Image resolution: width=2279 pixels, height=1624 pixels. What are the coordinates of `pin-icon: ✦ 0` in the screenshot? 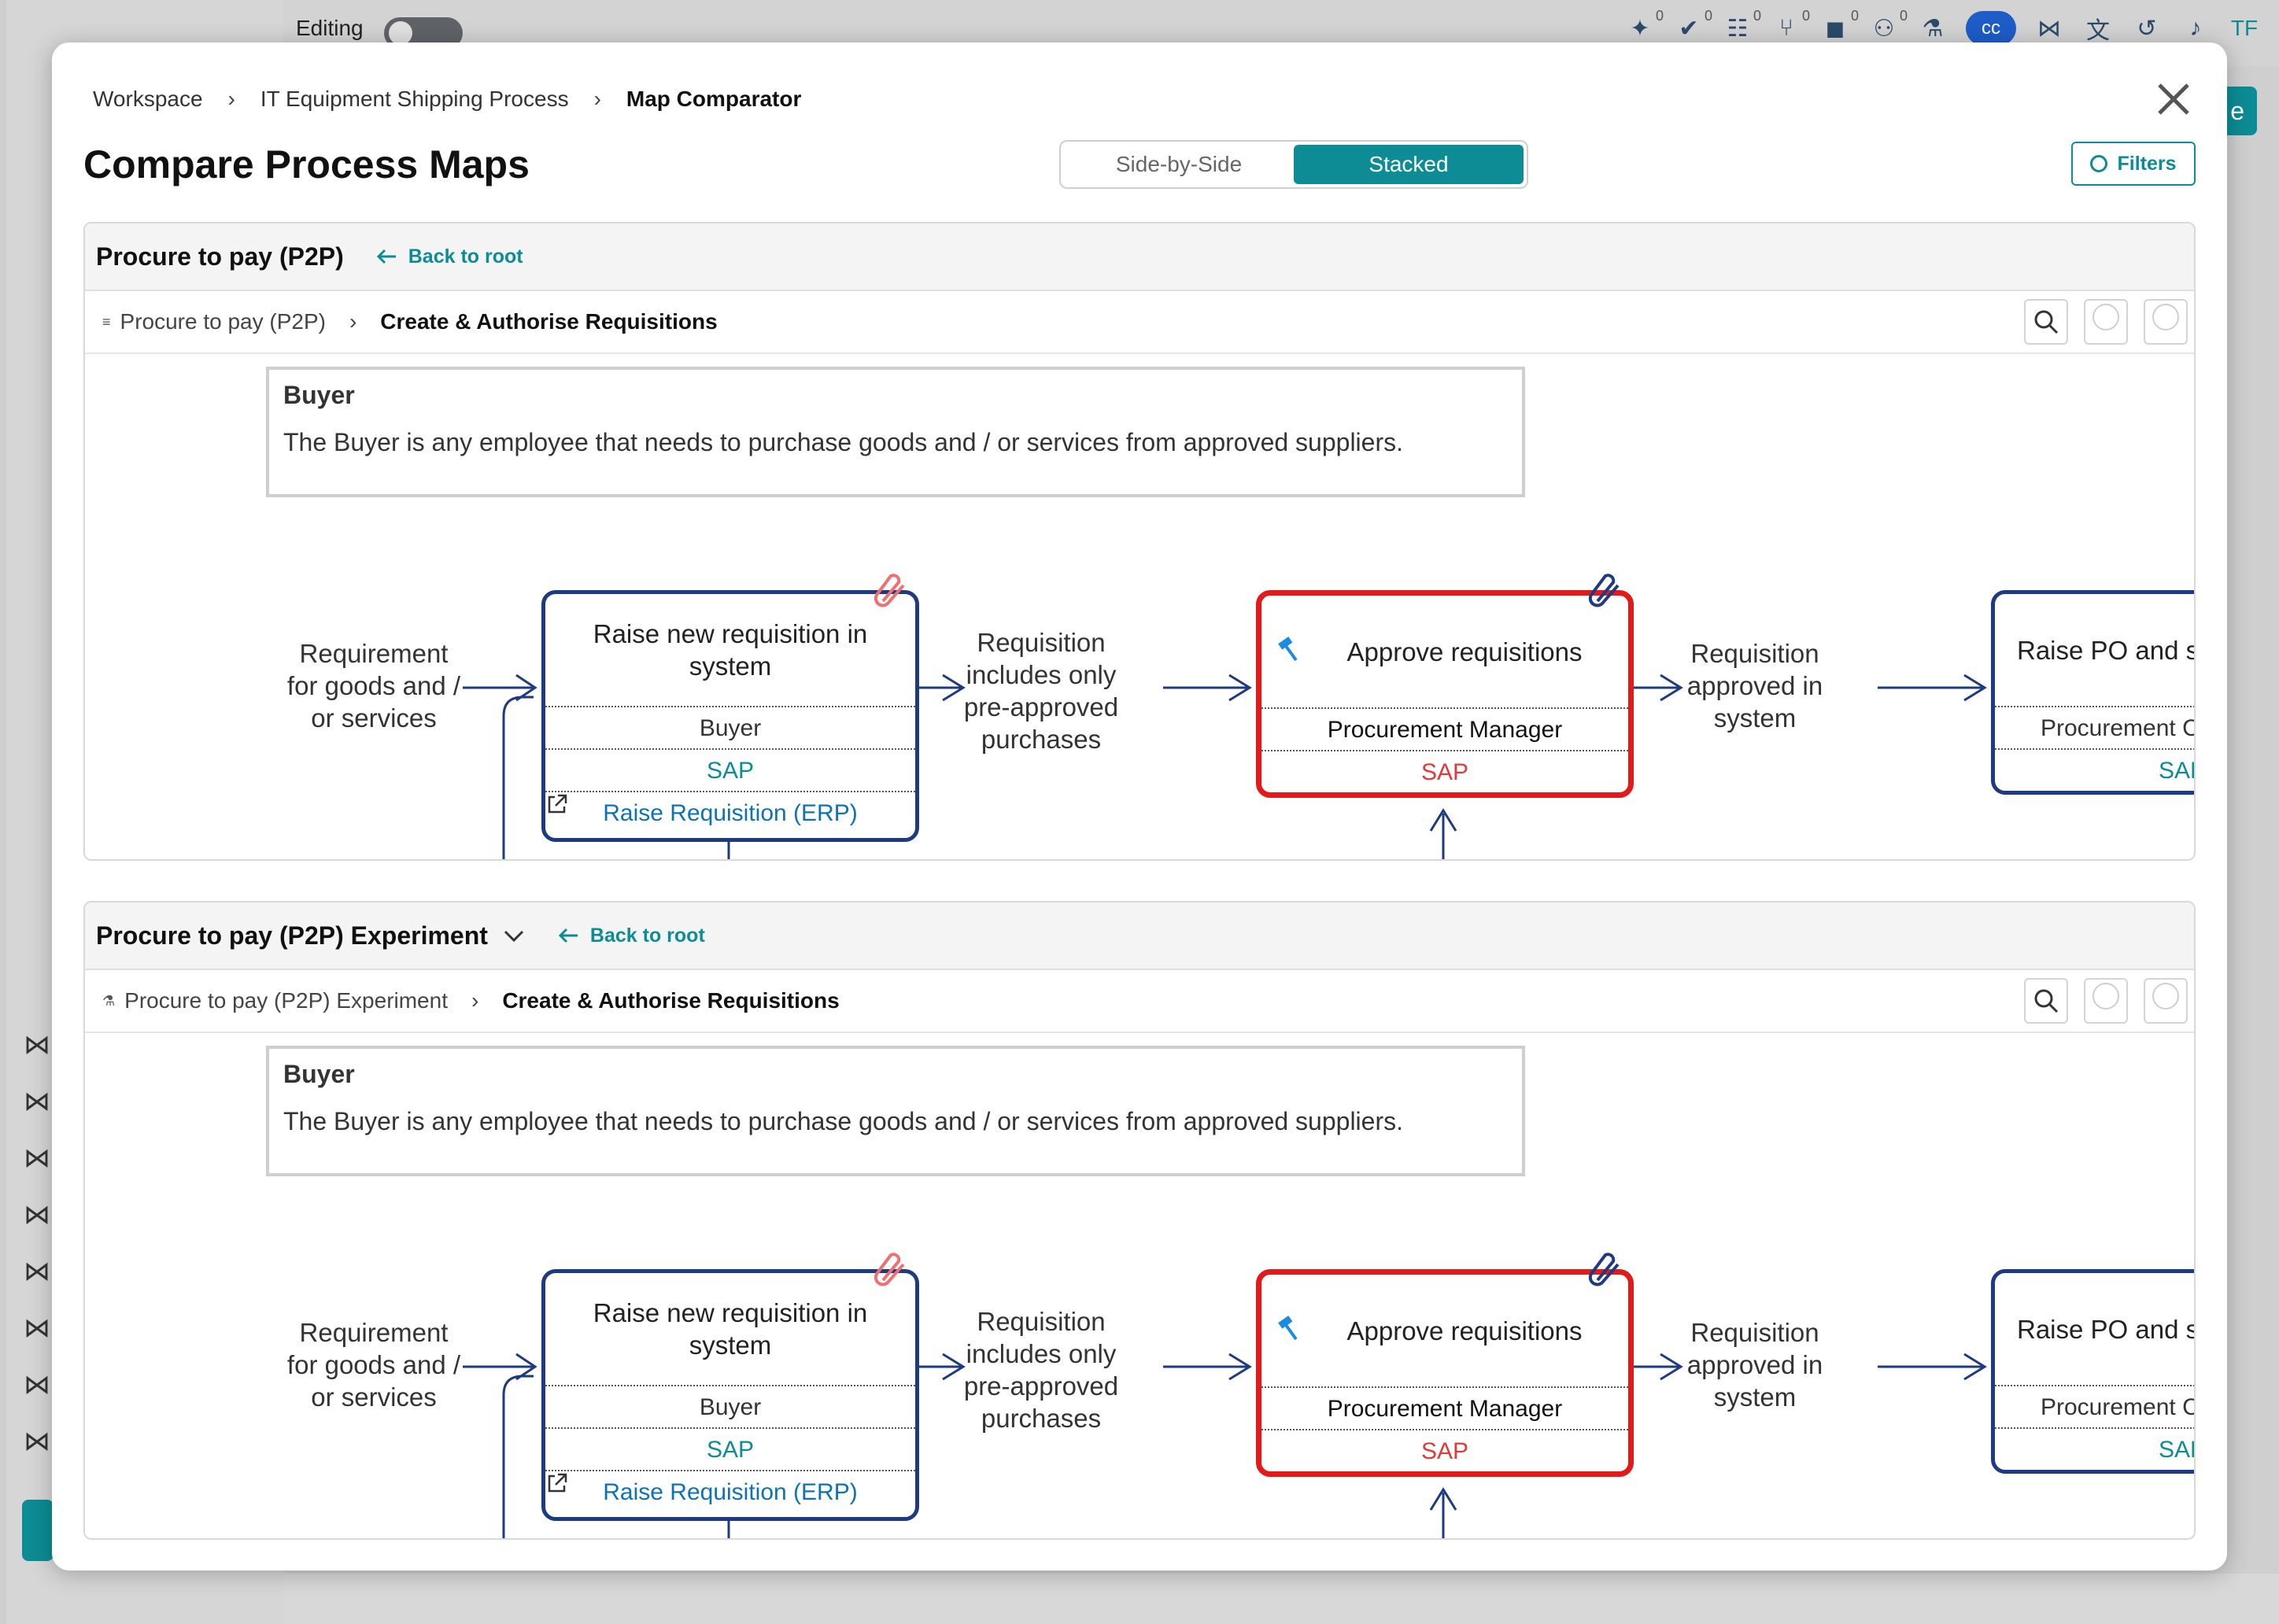 It's located at (1644, 26).